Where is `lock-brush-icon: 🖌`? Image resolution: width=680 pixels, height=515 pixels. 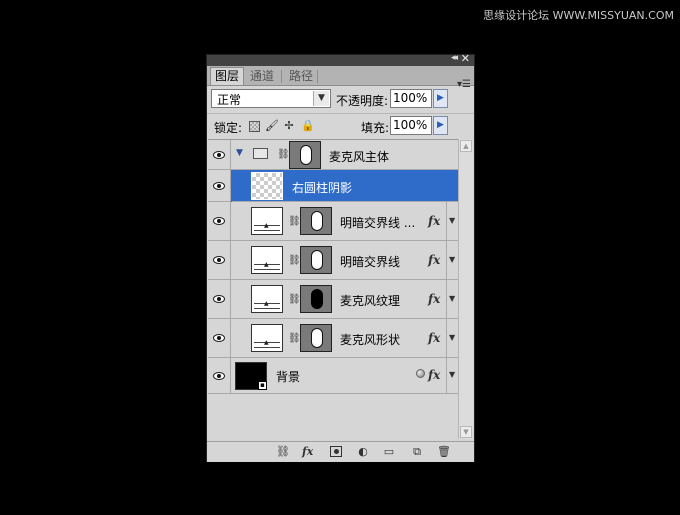 lock-brush-icon: 🖌 is located at coordinates (272, 126).